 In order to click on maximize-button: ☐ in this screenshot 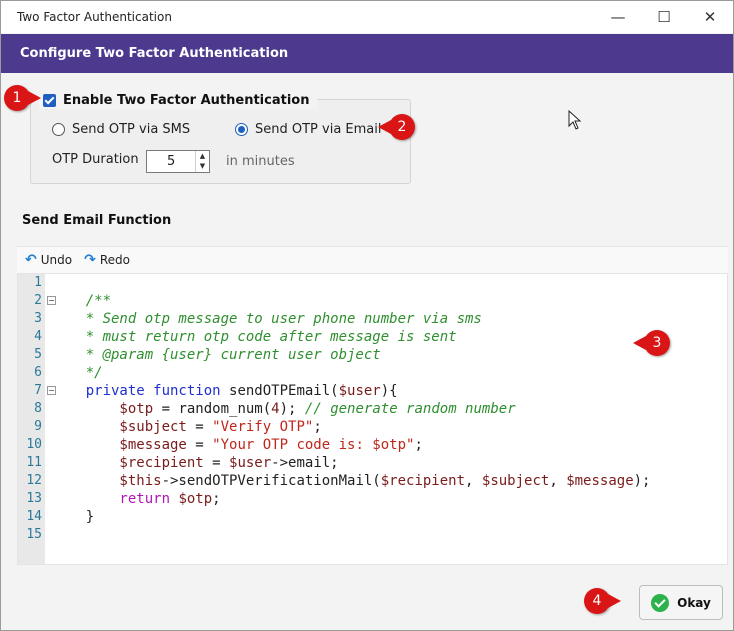, I will do `click(664, 17)`.